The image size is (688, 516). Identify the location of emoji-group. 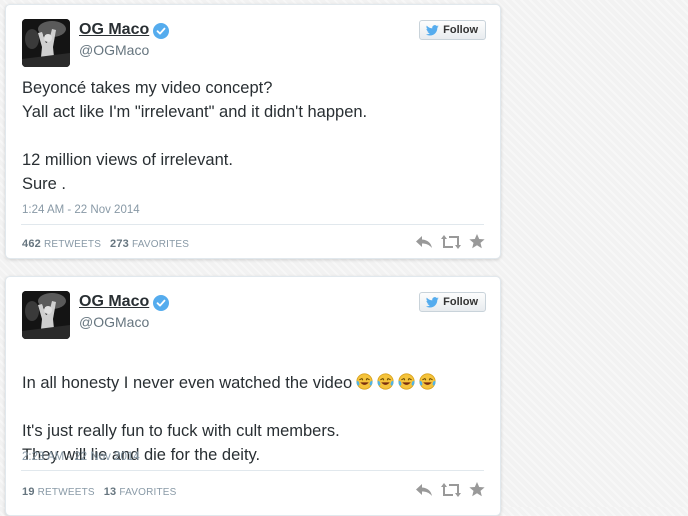
(394, 382).